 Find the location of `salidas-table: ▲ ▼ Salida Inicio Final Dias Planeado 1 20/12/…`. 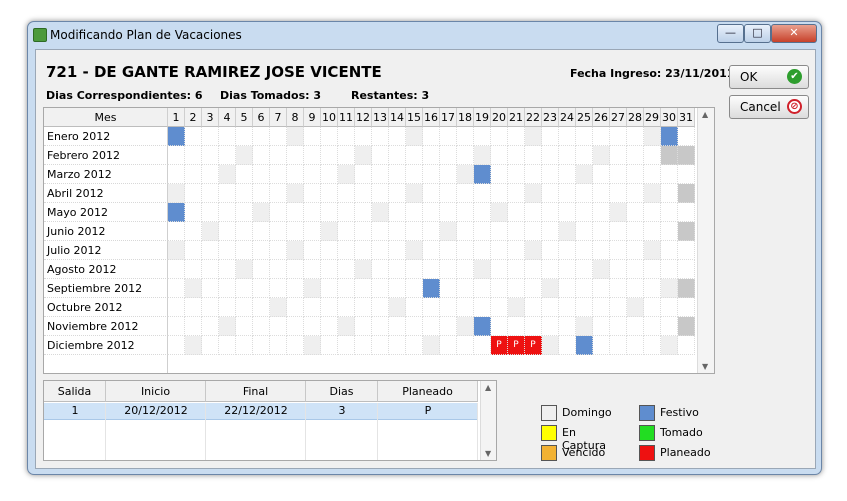

salidas-table: ▲ ▼ Salida Inicio Final Dias Planeado 1 20/12/… is located at coordinates (270, 420).